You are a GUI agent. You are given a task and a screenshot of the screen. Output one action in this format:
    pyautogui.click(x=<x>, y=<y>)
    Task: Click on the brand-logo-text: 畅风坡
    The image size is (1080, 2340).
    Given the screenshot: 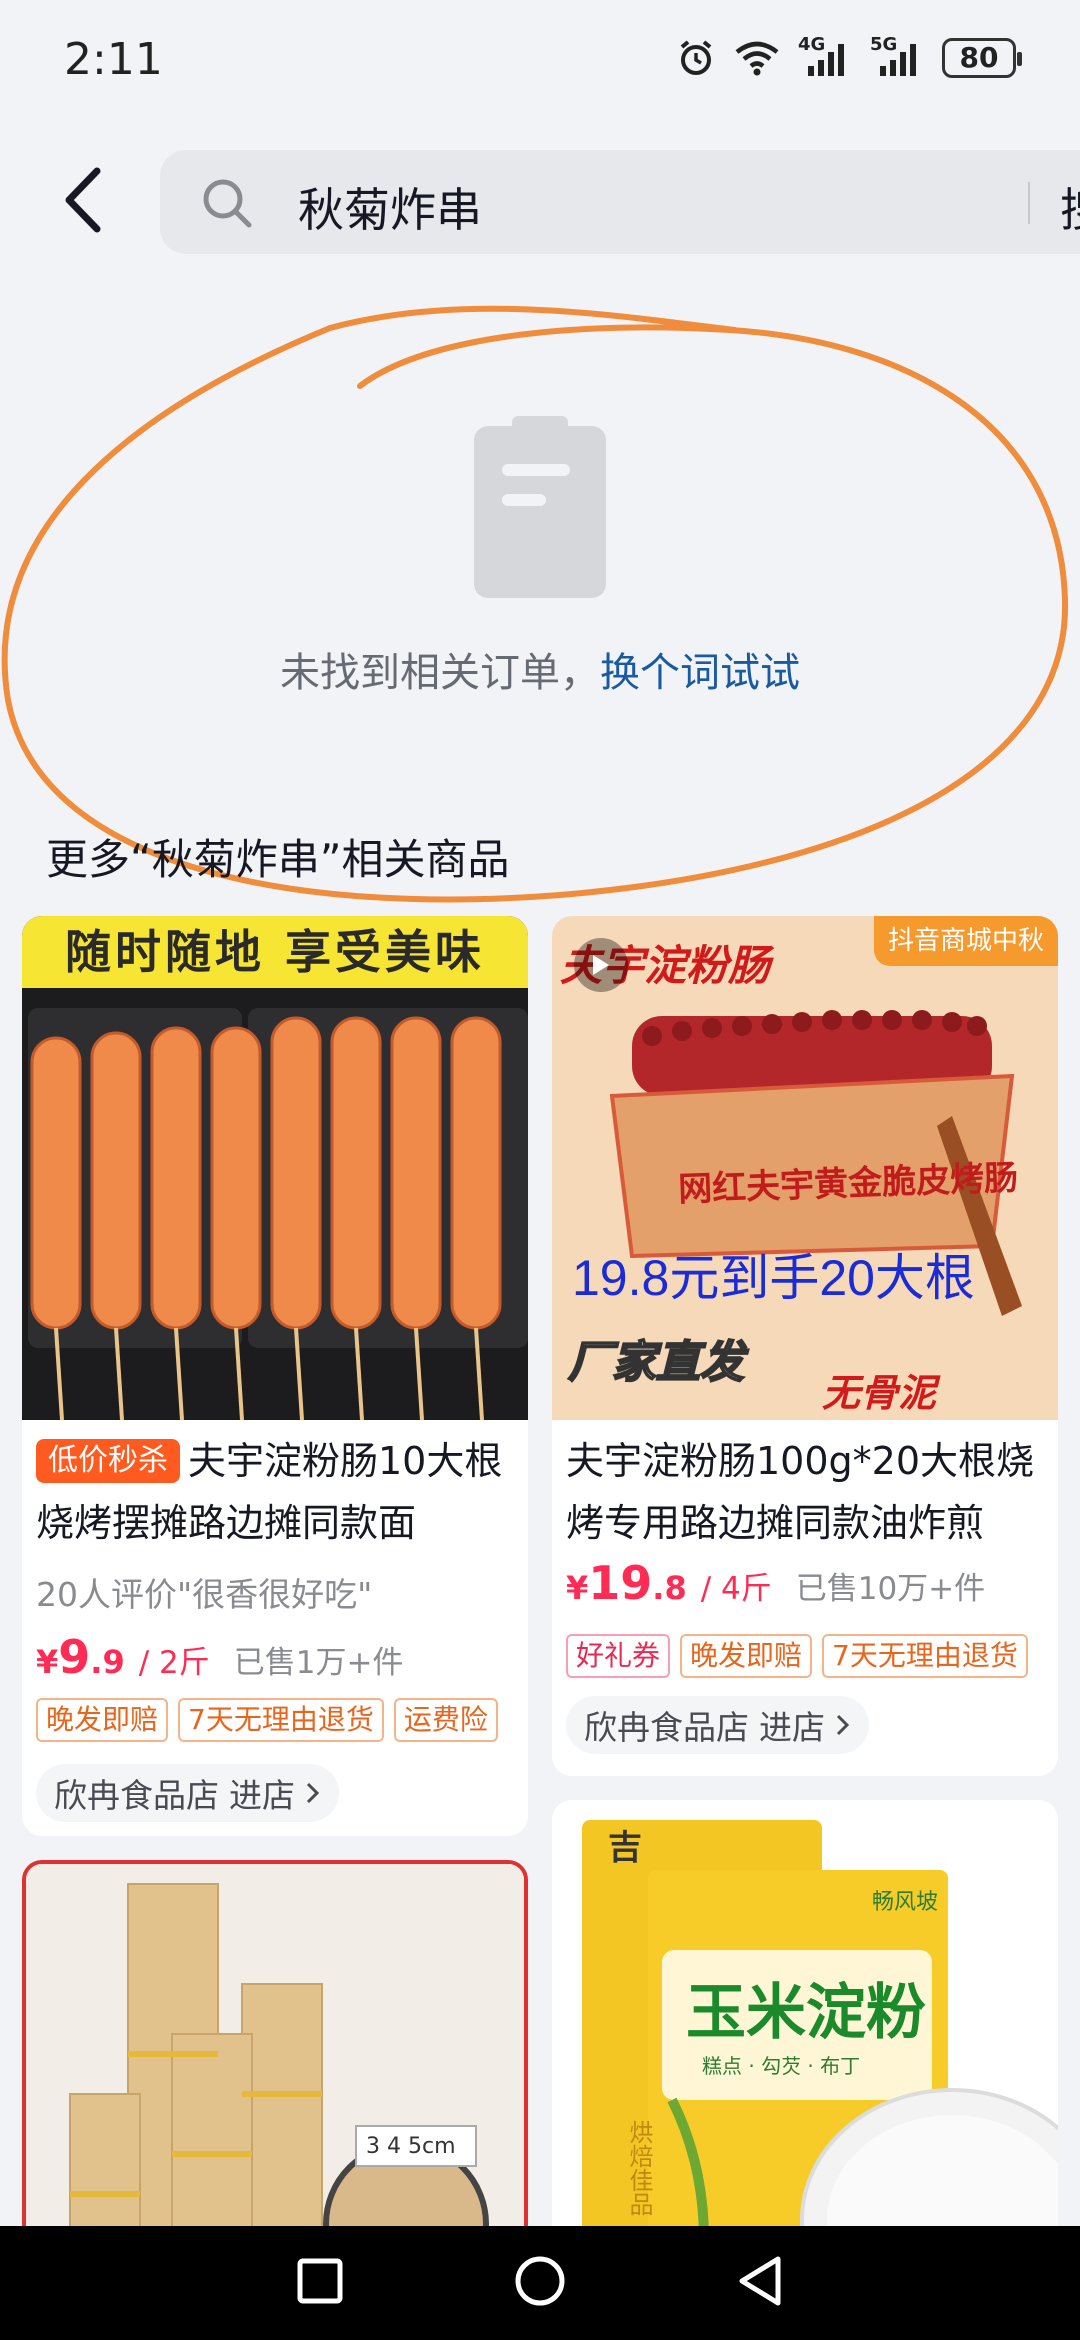 What is the action you would take?
    pyautogui.click(x=905, y=1902)
    